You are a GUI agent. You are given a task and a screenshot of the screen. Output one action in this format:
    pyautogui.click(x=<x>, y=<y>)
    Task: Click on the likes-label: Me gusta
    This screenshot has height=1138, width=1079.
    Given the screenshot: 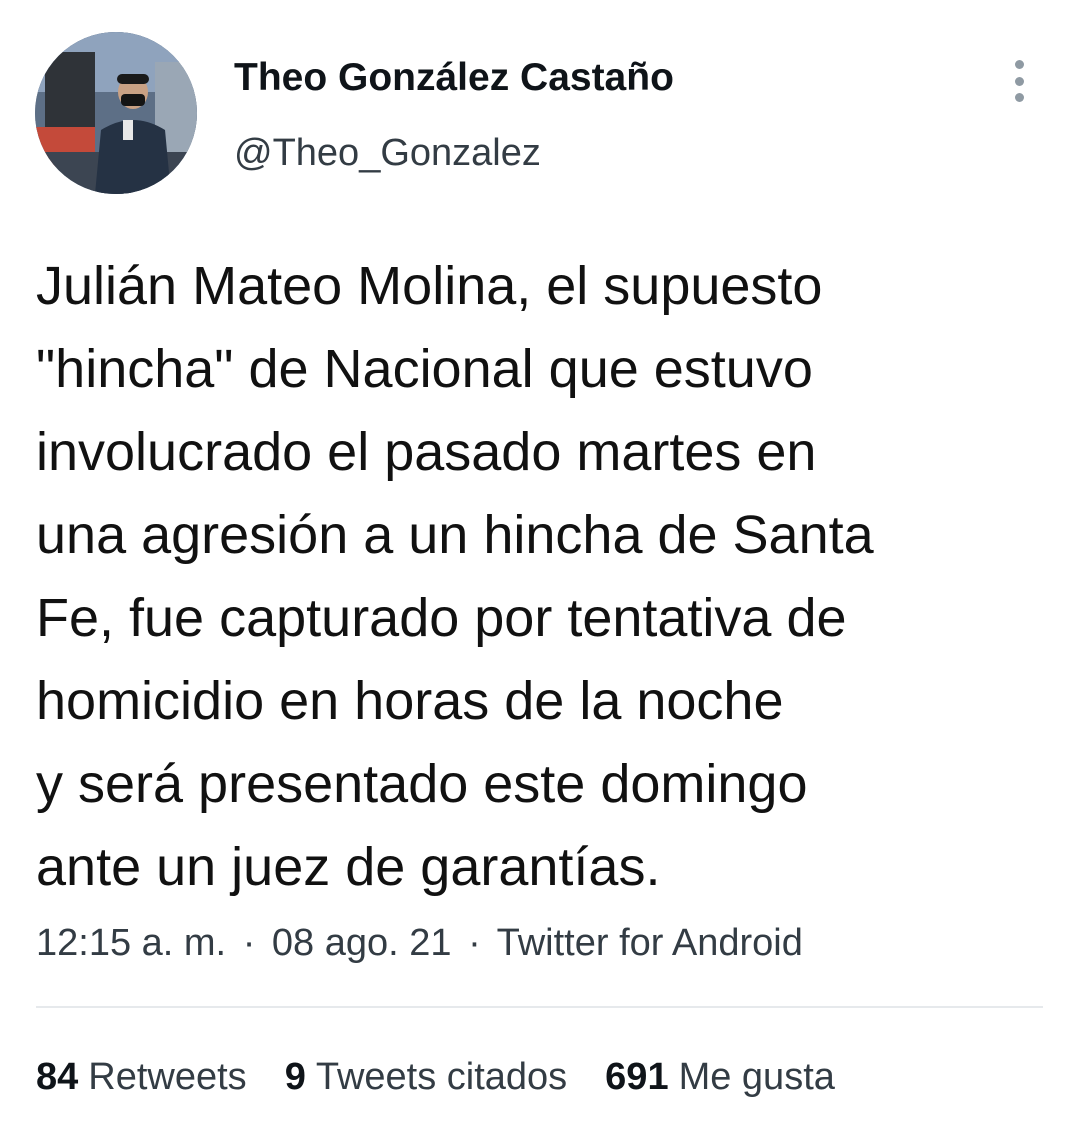 What is the action you would take?
    pyautogui.click(x=756, y=1077)
    